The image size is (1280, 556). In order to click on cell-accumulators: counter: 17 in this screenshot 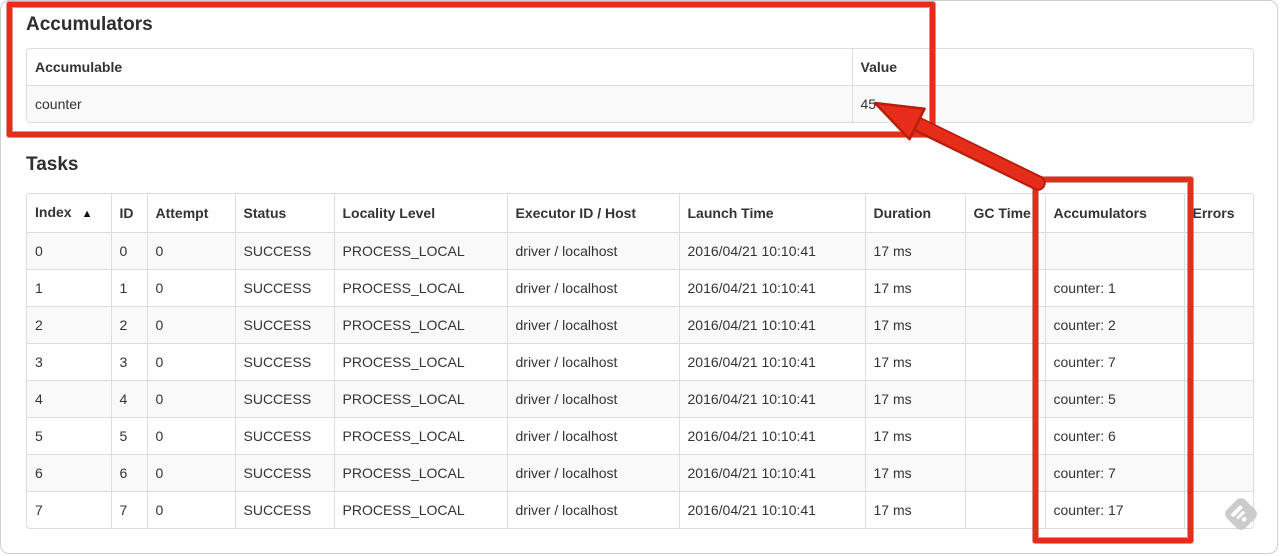, I will do `click(1114, 509)`.